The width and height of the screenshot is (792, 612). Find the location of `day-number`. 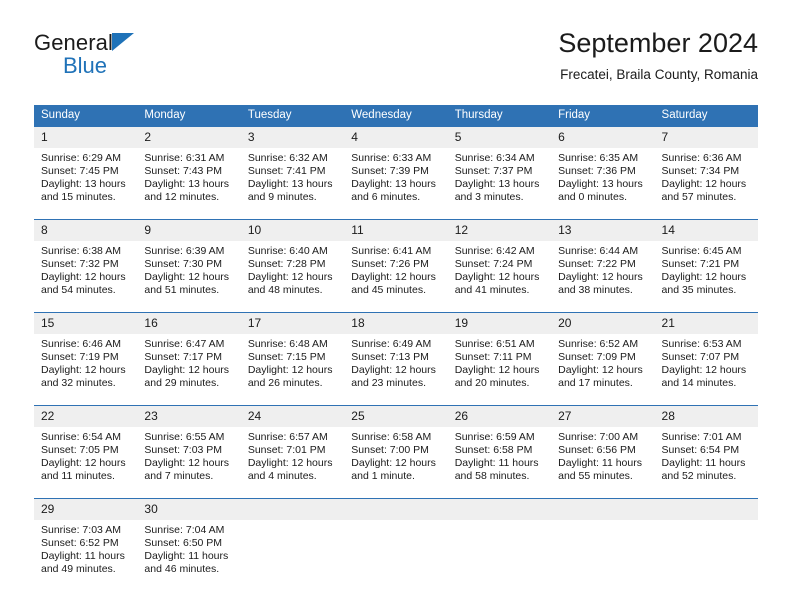

day-number is located at coordinates (603, 509).